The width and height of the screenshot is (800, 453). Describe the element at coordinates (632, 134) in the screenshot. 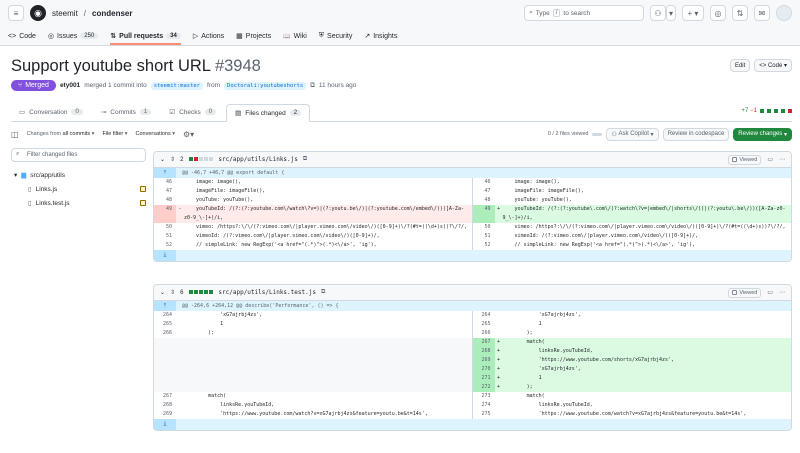

I see `ask-copilot-button: ⚇ Ask Copilot ▾` at that location.